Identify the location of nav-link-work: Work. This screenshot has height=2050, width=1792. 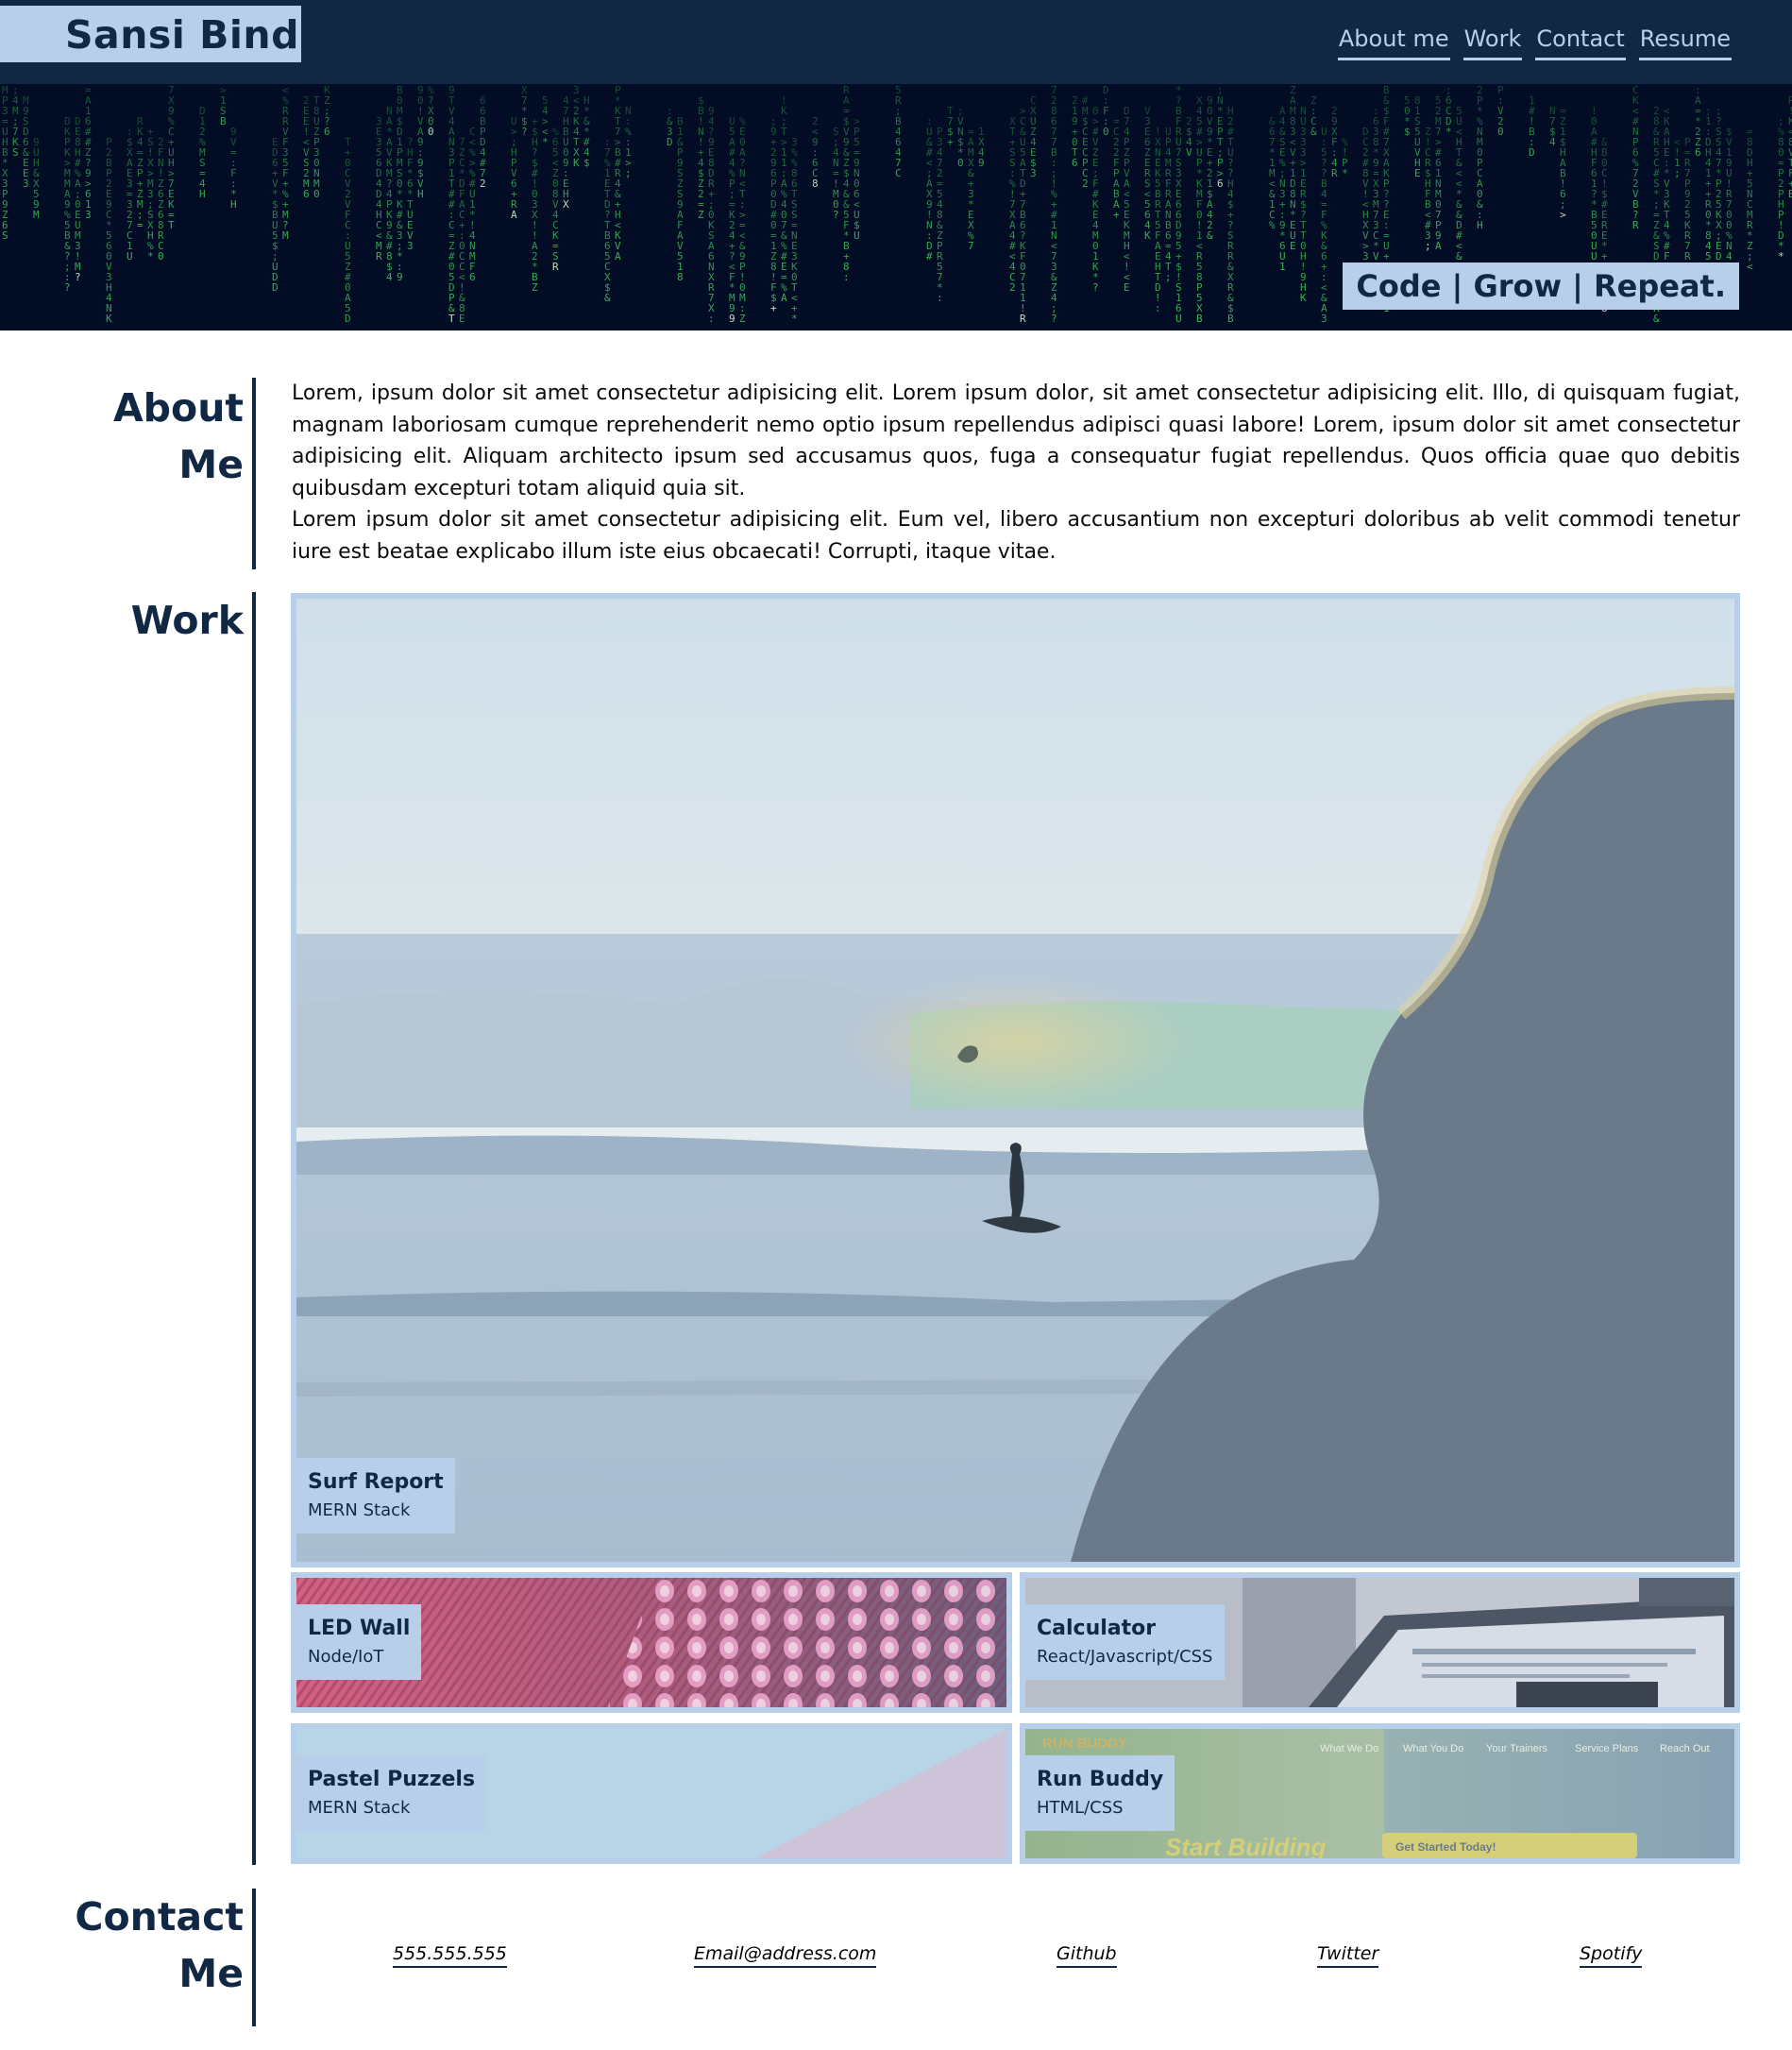
(1493, 42).